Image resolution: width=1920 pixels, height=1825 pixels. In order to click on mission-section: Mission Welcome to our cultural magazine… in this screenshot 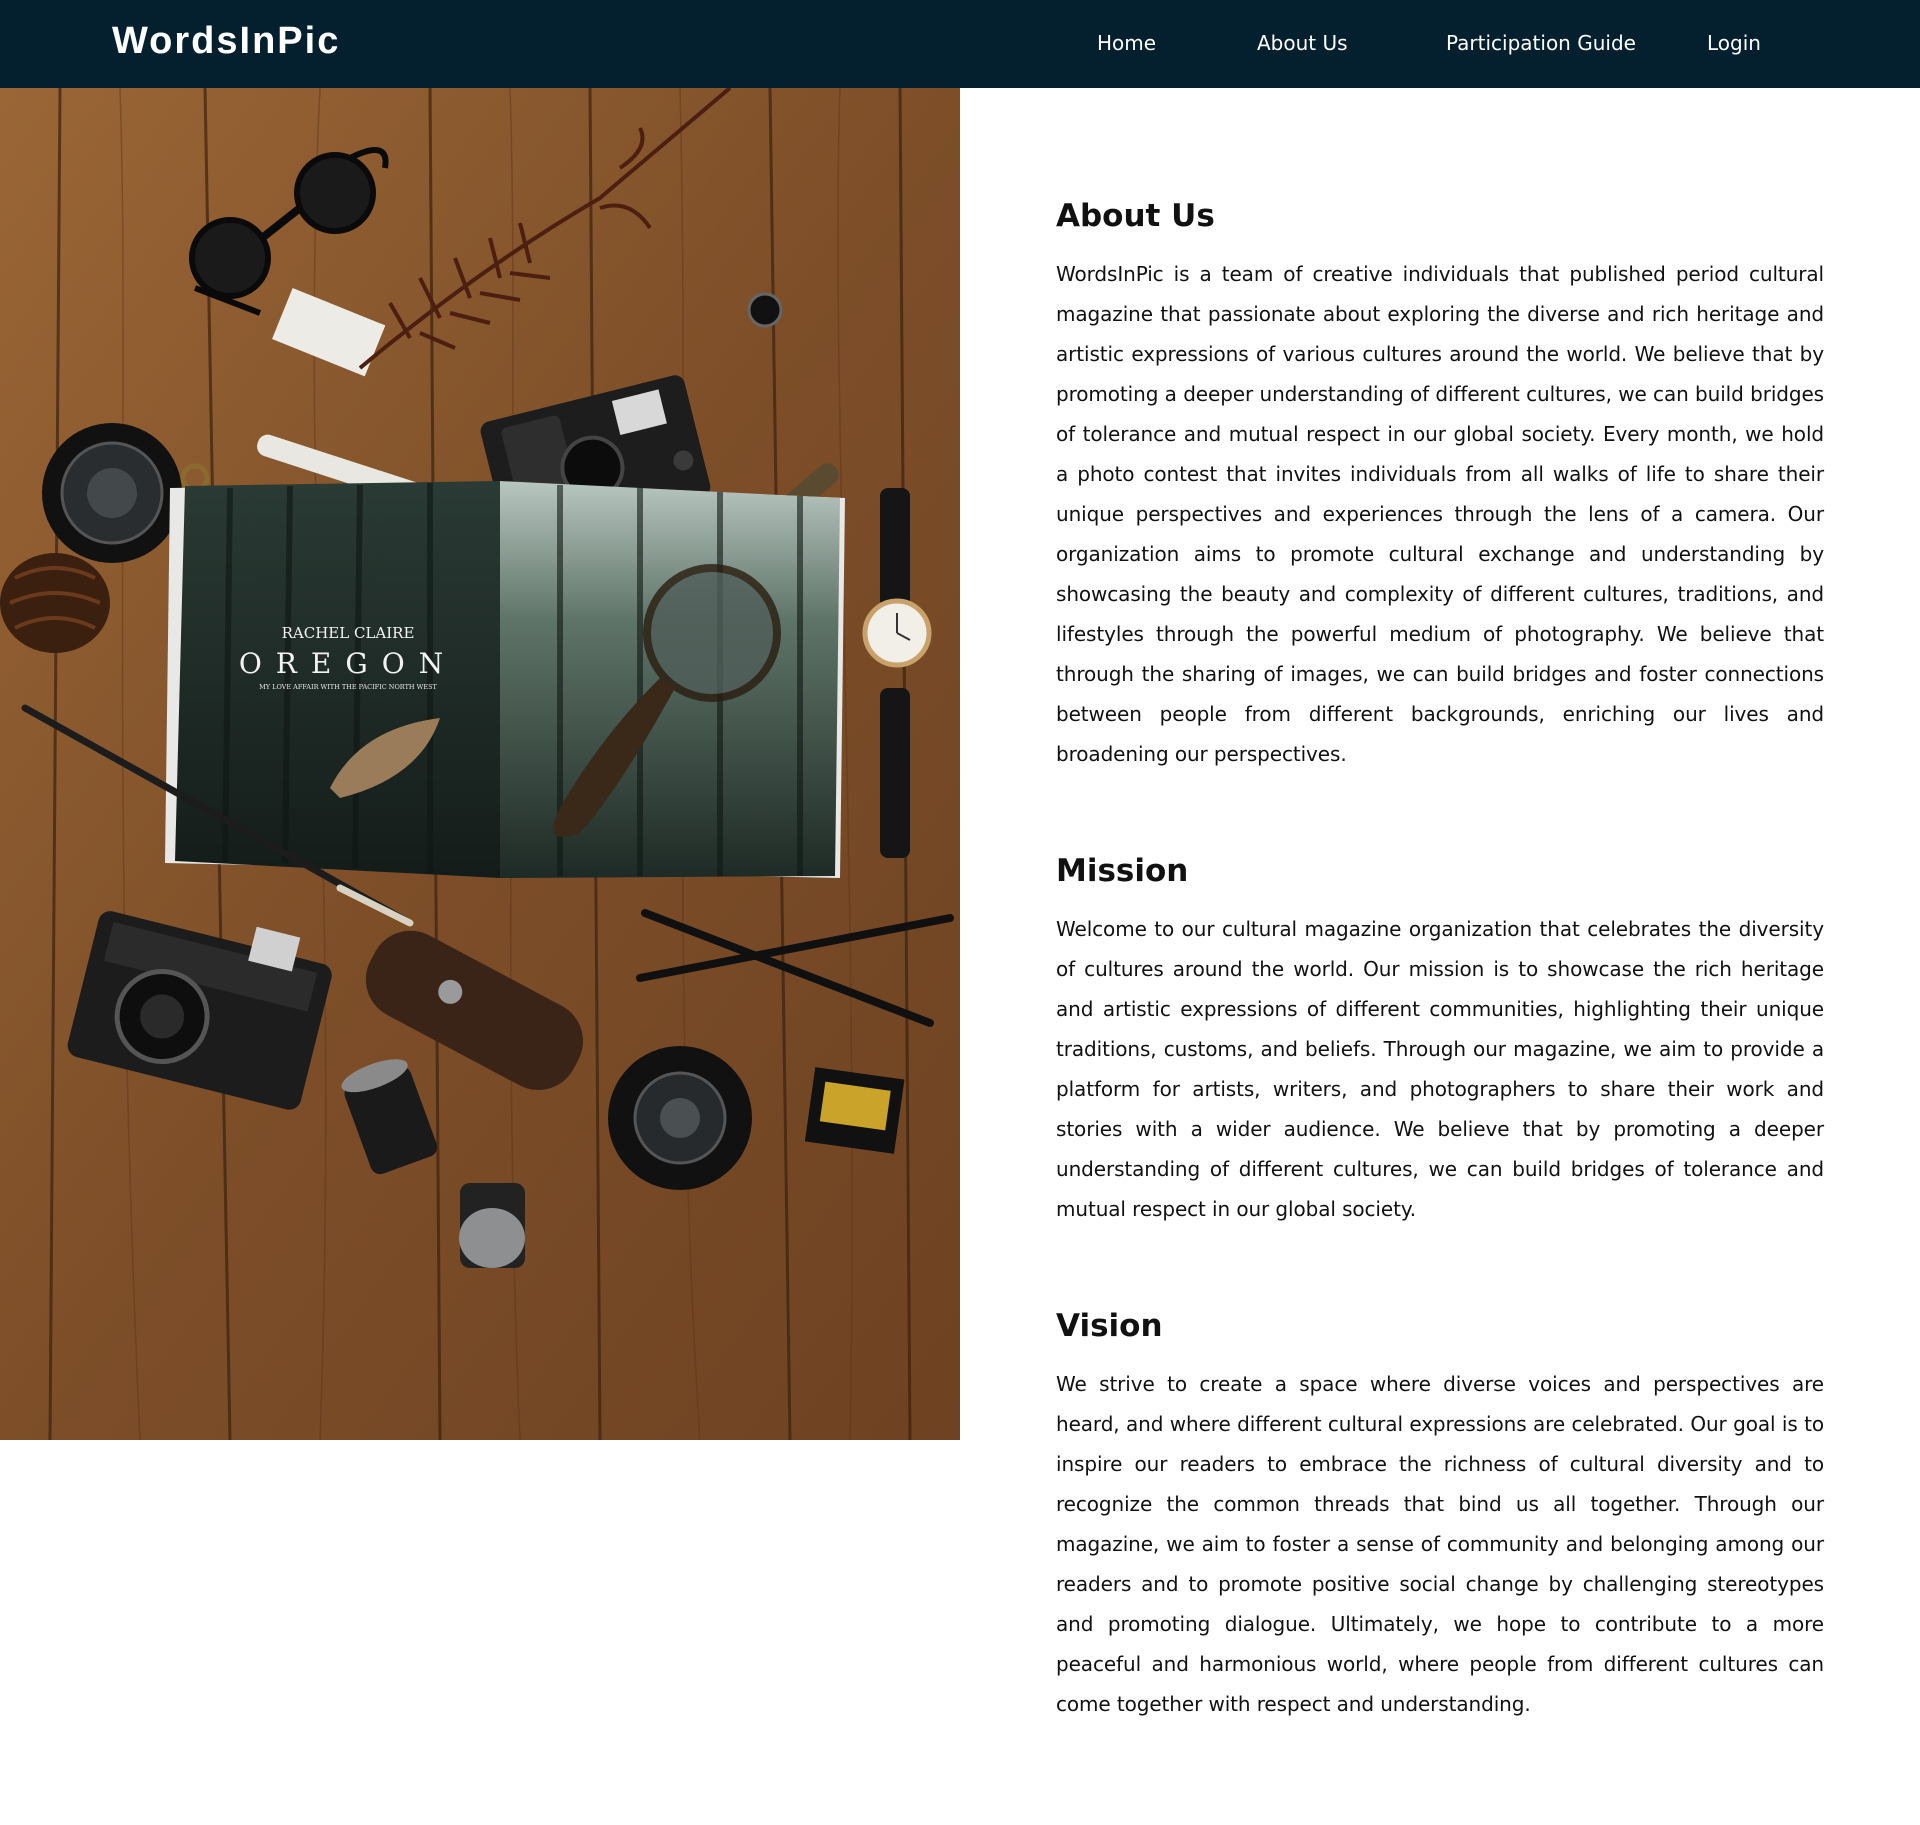, I will do `click(1440, 1040)`.